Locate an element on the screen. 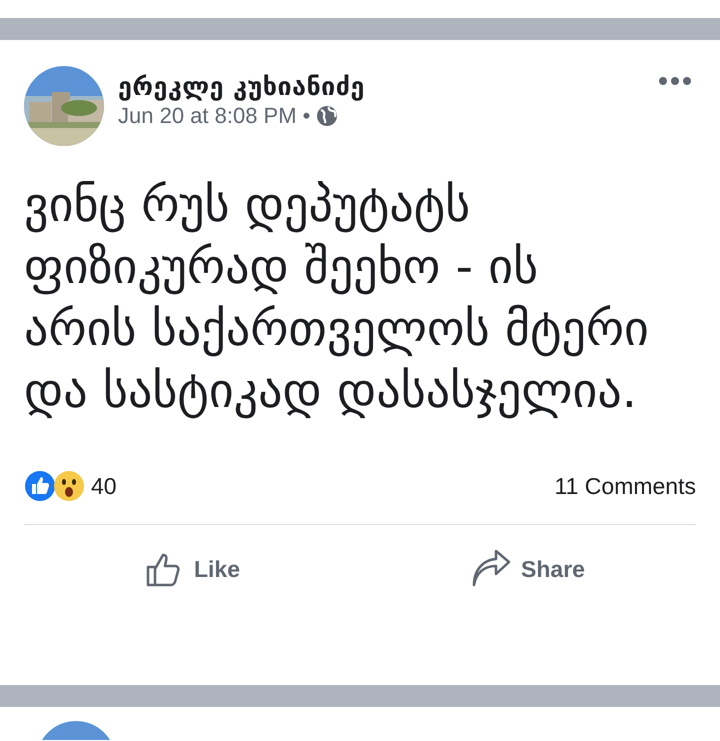 The image size is (720, 741). like-reaction-icon is located at coordinates (40, 486).